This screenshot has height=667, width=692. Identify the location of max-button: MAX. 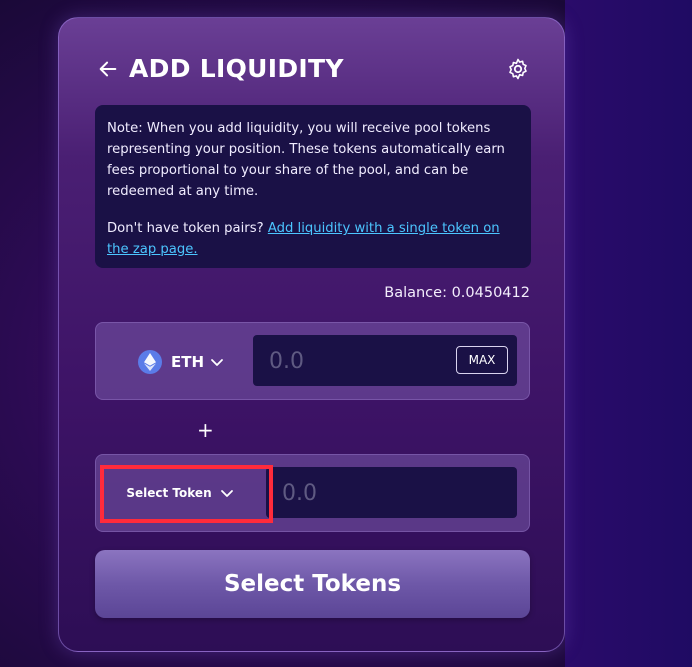
(482, 360).